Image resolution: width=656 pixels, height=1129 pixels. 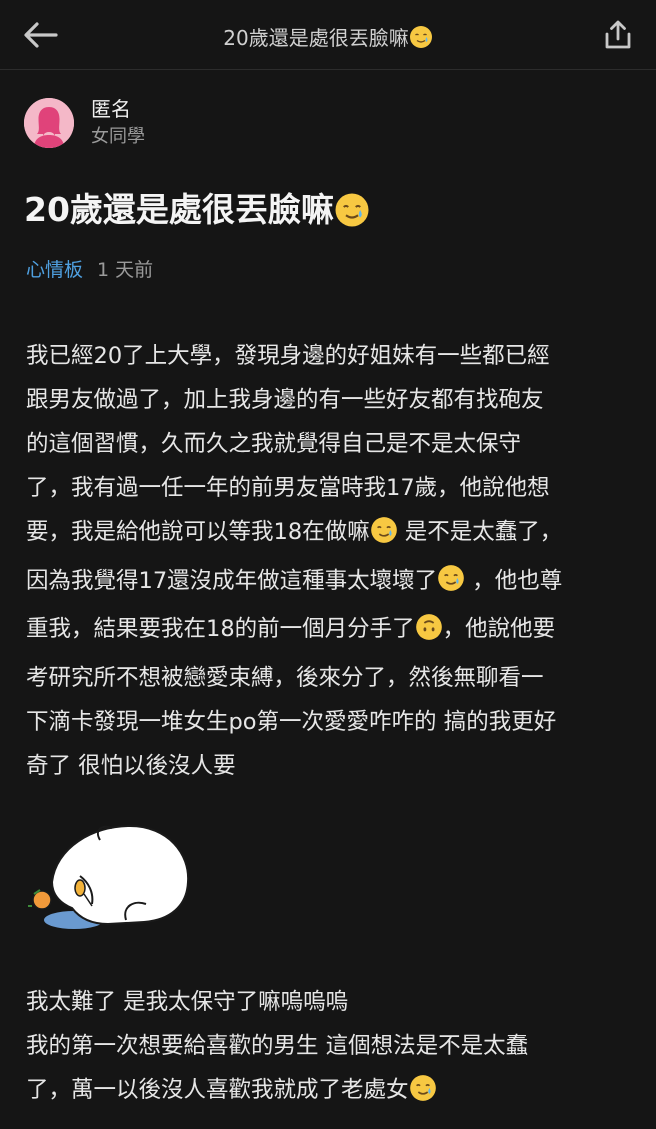 I want to click on crying-bunny-sticker-icon, so click(x=110, y=879).